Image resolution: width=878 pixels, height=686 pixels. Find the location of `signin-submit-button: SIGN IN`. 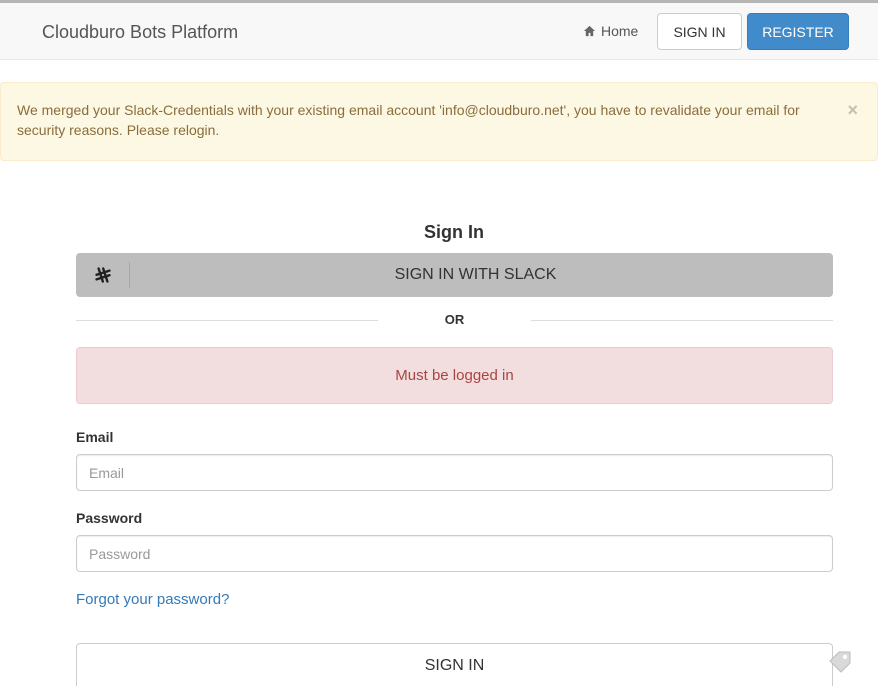

signin-submit-button: SIGN IN is located at coordinates (454, 664).